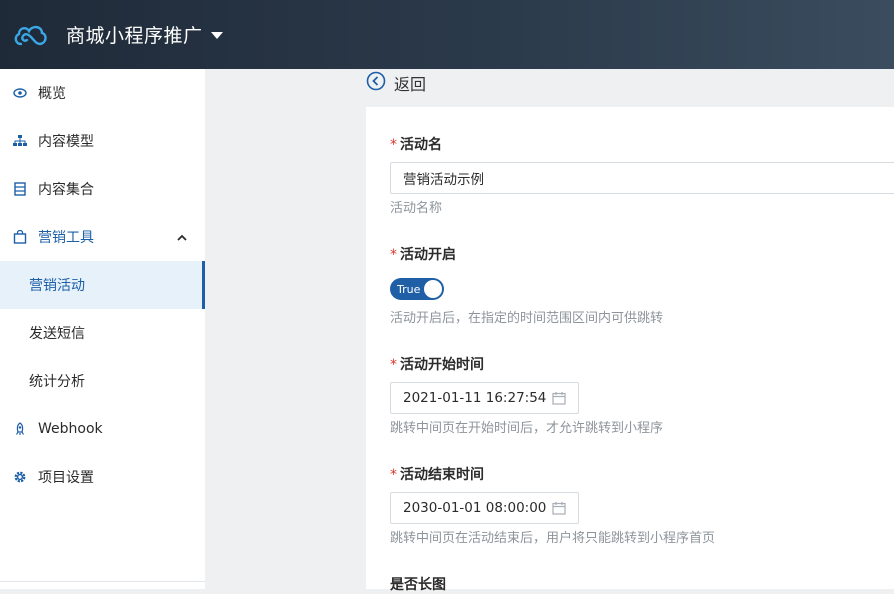 This screenshot has height=594, width=894. I want to click on start-time-picker: 2021-01-11 16:27:54, so click(484, 398).